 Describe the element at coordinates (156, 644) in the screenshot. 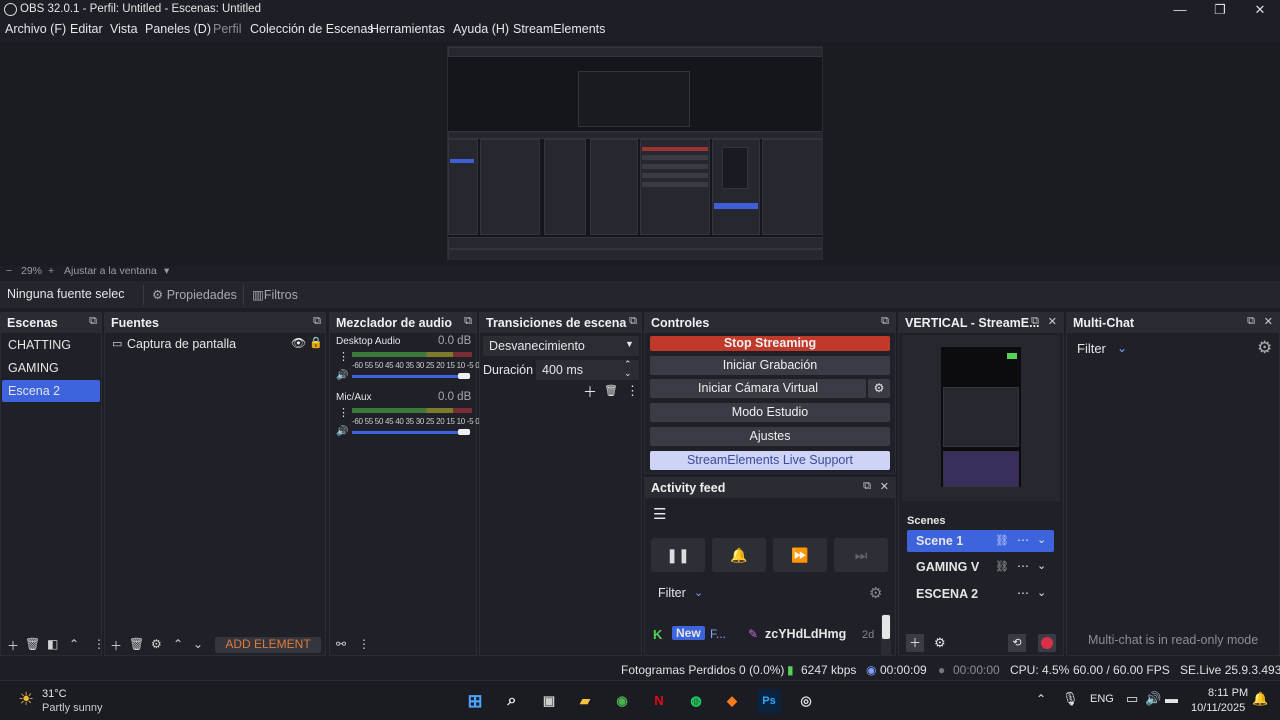

I see `source-properties-icon: ⚙` at that location.